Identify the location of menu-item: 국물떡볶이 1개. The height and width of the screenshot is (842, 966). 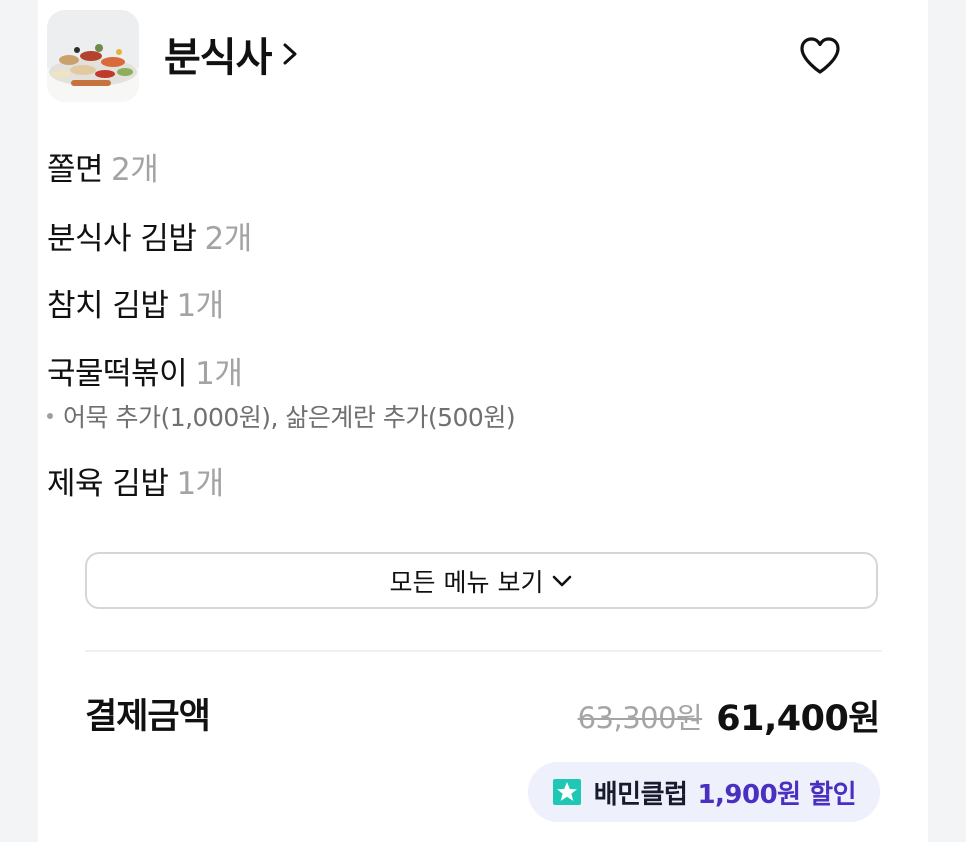
(145, 370).